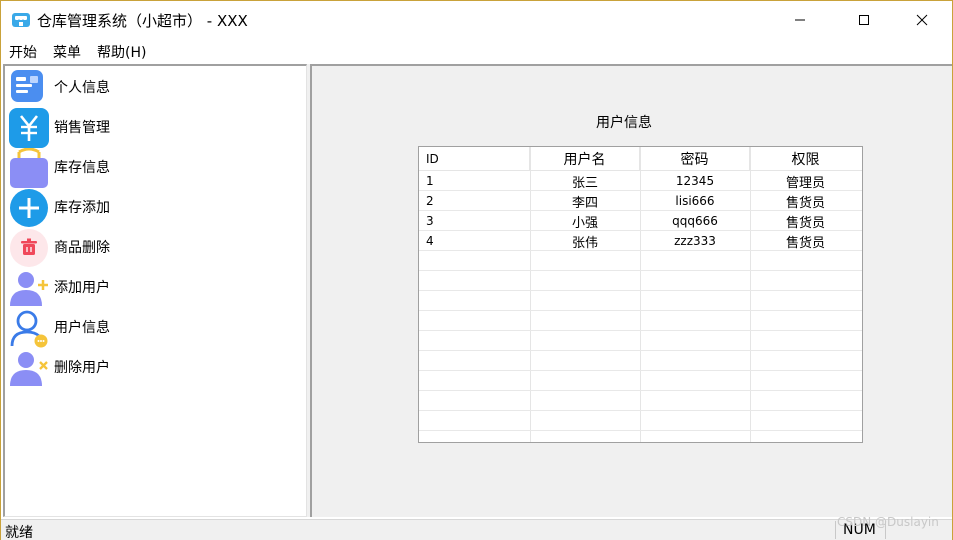  What do you see at coordinates (152, 167) in the screenshot?
I see `nav-item-inventory-info: 库存信息` at bounding box center [152, 167].